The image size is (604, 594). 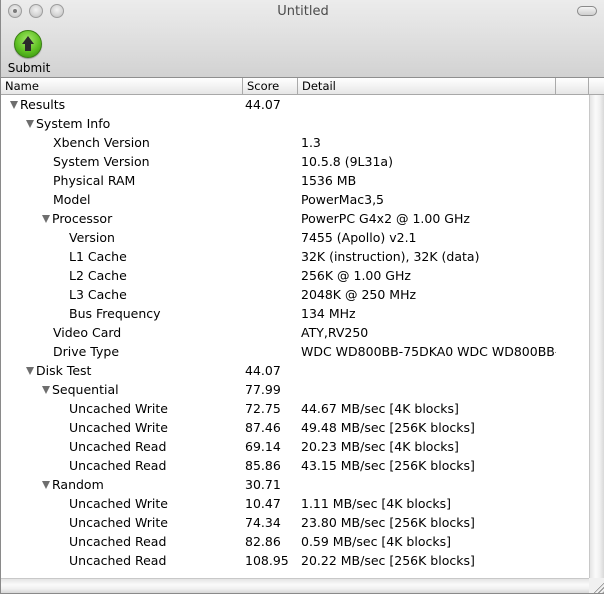 What do you see at coordinates (267, 560) in the screenshot?
I see `row-score: 108.95` at bounding box center [267, 560].